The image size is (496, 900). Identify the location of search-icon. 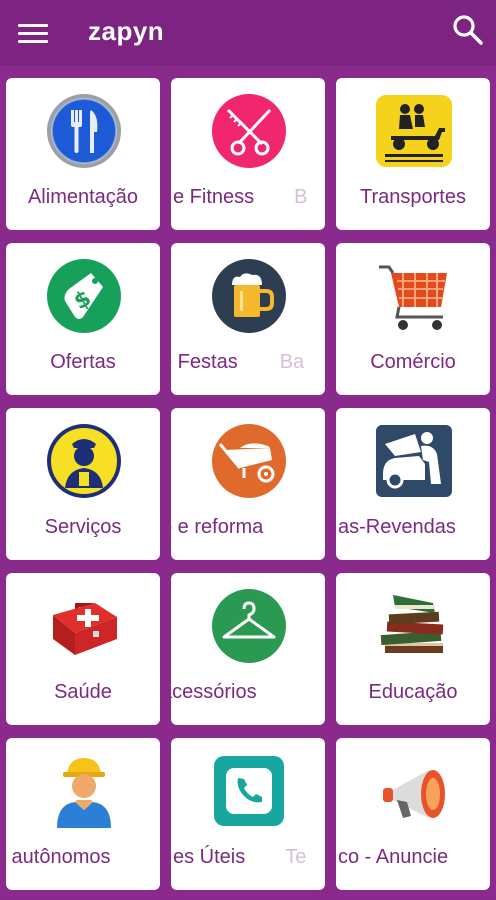
(468, 30).